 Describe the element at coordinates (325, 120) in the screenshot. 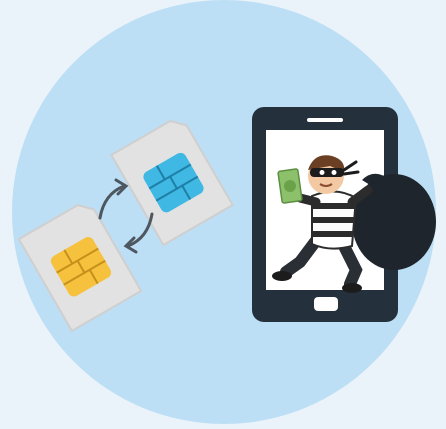

I see `phone-speaker` at that location.